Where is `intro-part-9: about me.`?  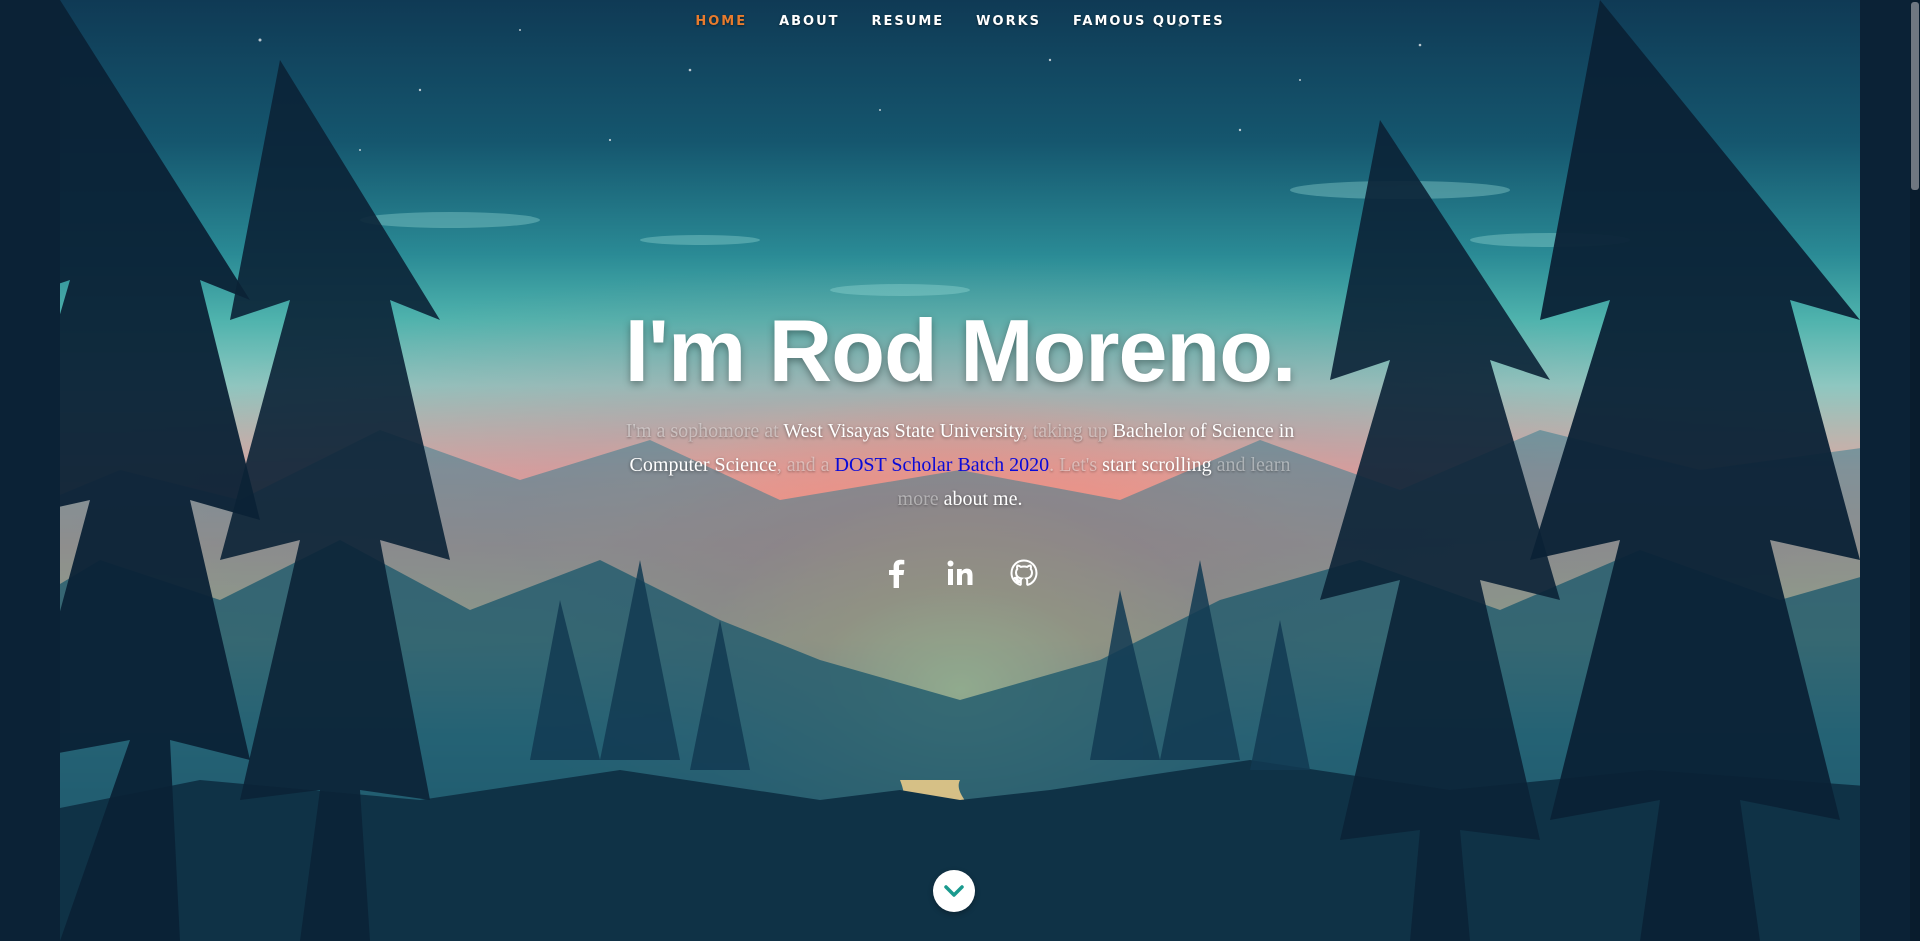
intro-part-9: about me. is located at coordinates (980, 499).